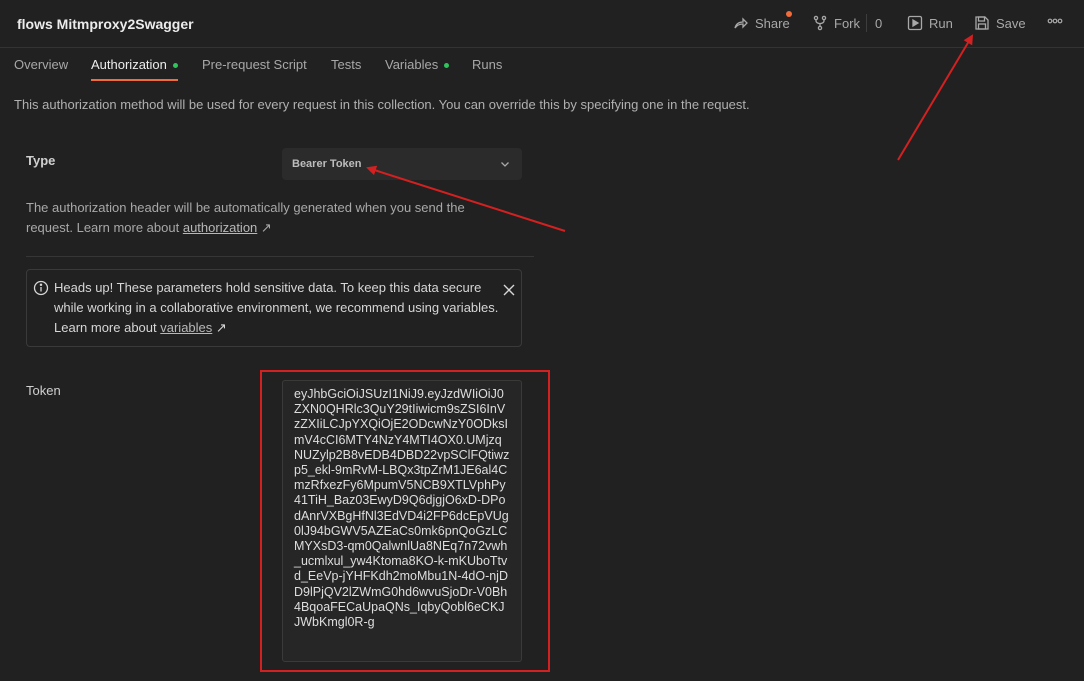  I want to click on run-label: Run, so click(941, 23).